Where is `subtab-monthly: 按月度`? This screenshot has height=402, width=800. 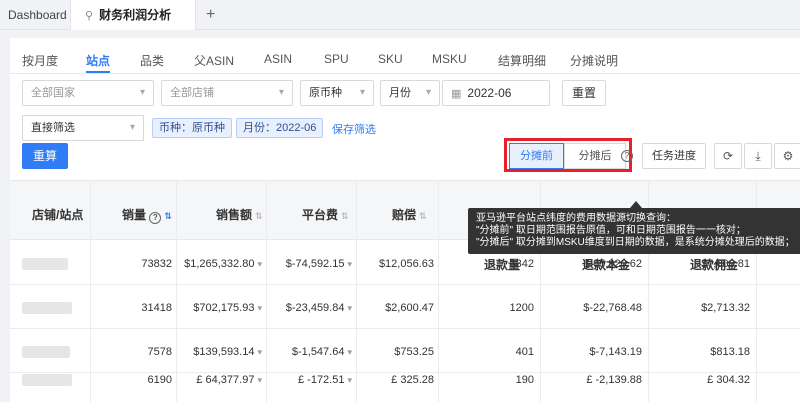
subtab-monthly: 按月度 is located at coordinates (40, 60).